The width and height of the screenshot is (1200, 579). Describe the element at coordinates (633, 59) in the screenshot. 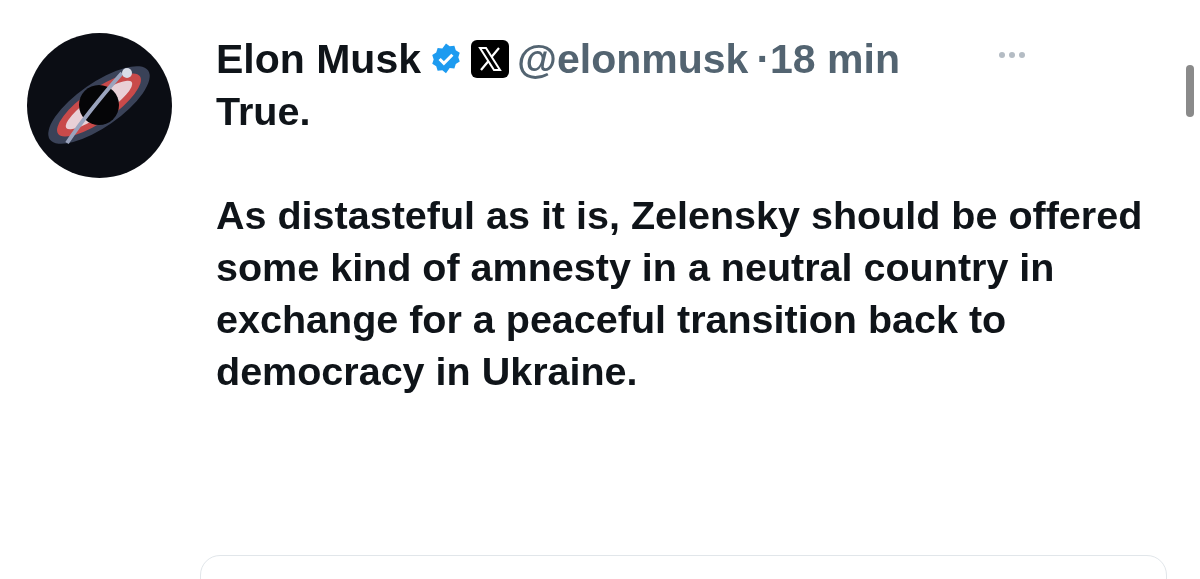

I see `author-handle: @elonmusk` at that location.